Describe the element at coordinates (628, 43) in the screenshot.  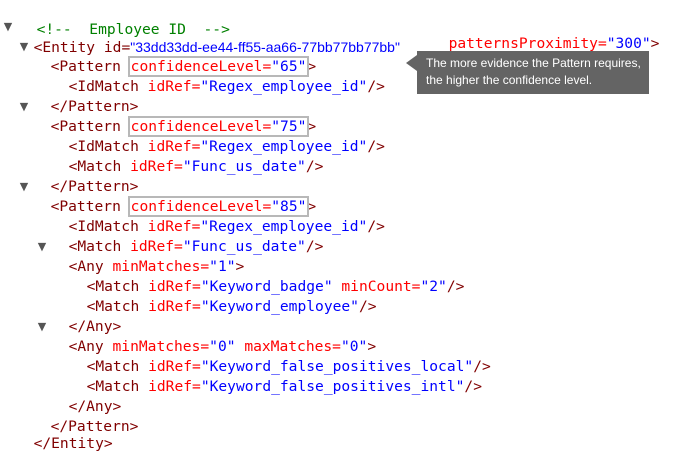
I see `proximity-value: "300"` at that location.